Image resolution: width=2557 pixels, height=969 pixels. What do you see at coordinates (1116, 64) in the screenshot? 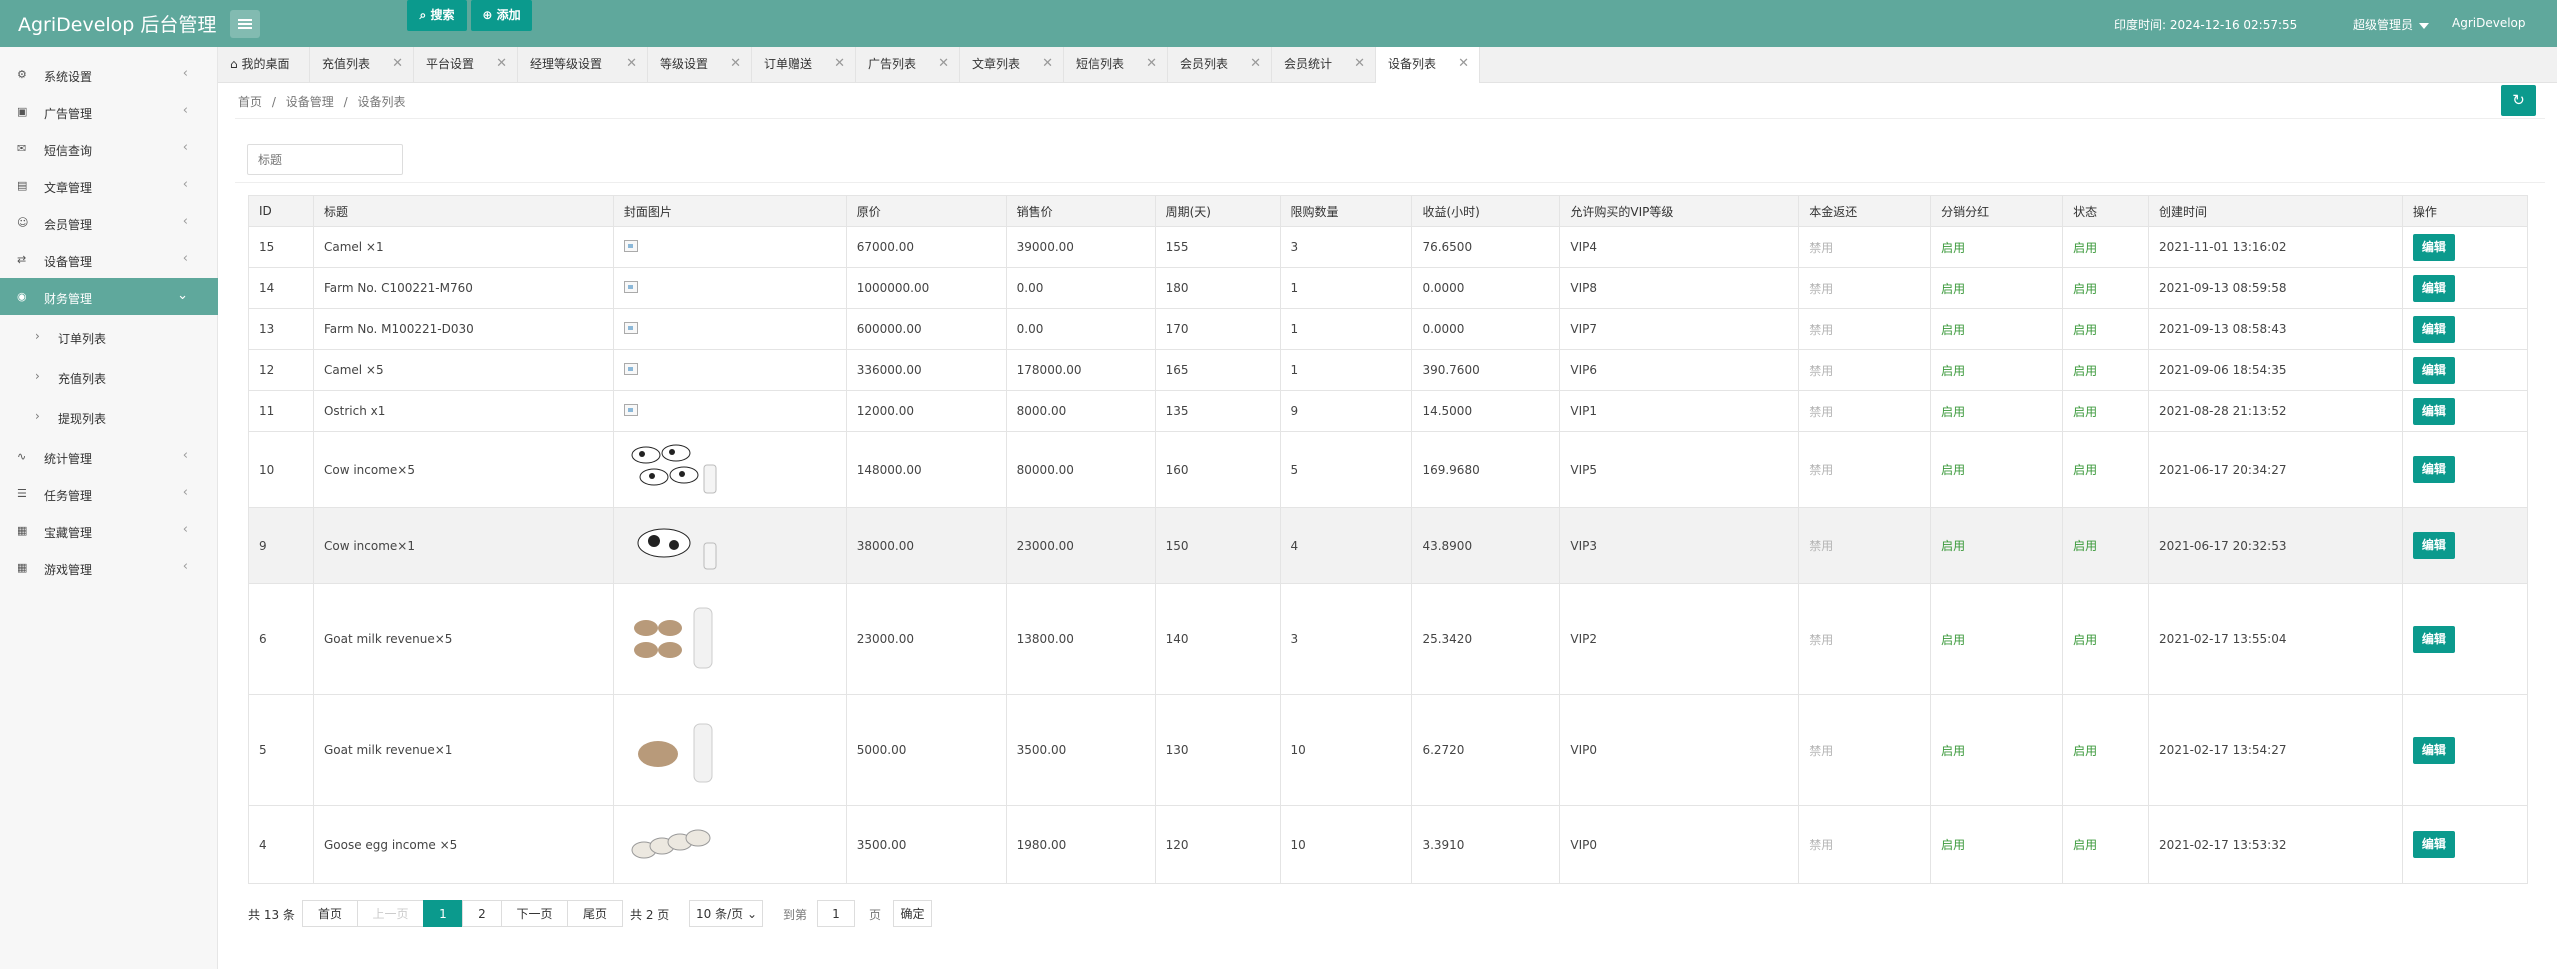
I see `tab-sms: 短信列表 ✕` at bounding box center [1116, 64].